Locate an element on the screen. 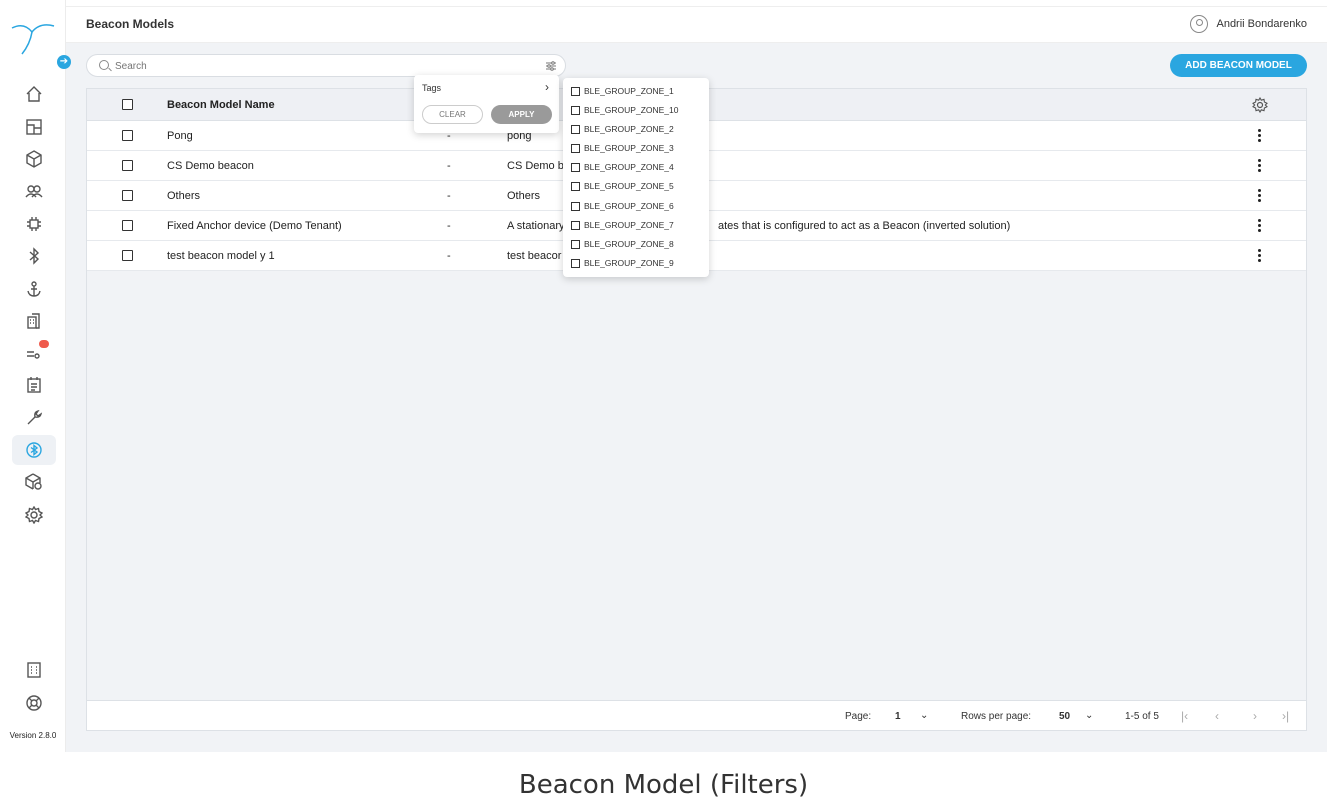  last-page-icon: ›| is located at coordinates (1285, 716).